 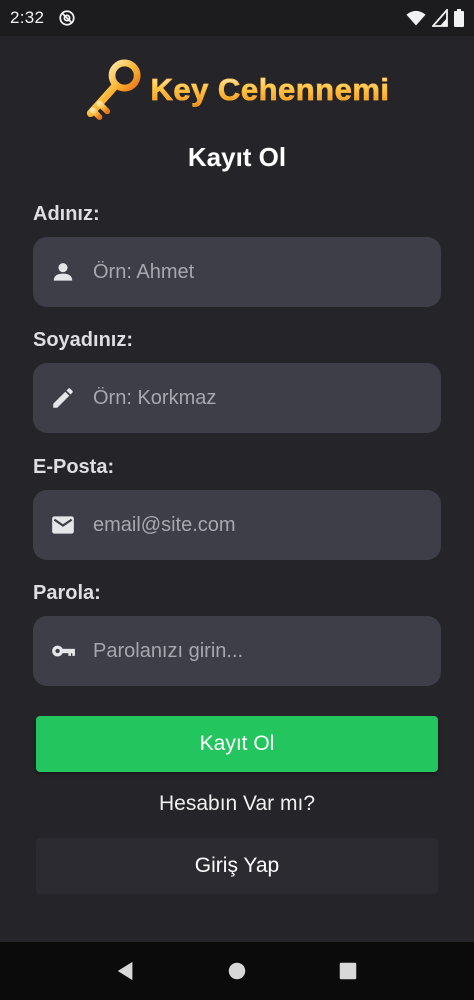 What do you see at coordinates (126, 971) in the screenshot?
I see `back-icon` at bounding box center [126, 971].